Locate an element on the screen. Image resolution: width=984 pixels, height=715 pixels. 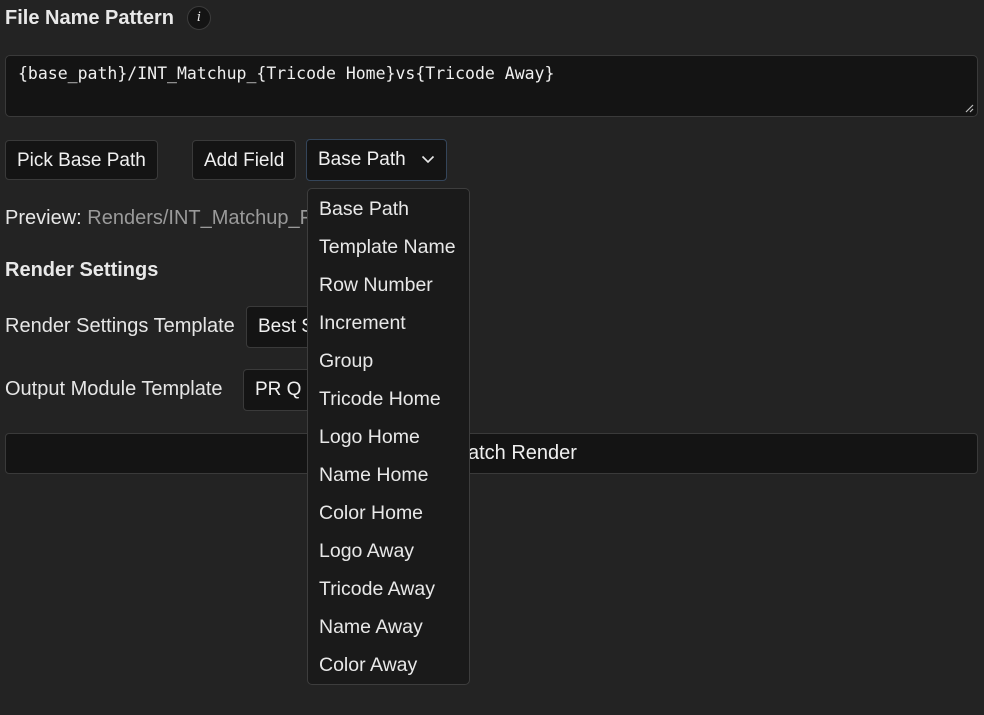
dropdown-option-logo-away: Logo Away is located at coordinates (388, 551).